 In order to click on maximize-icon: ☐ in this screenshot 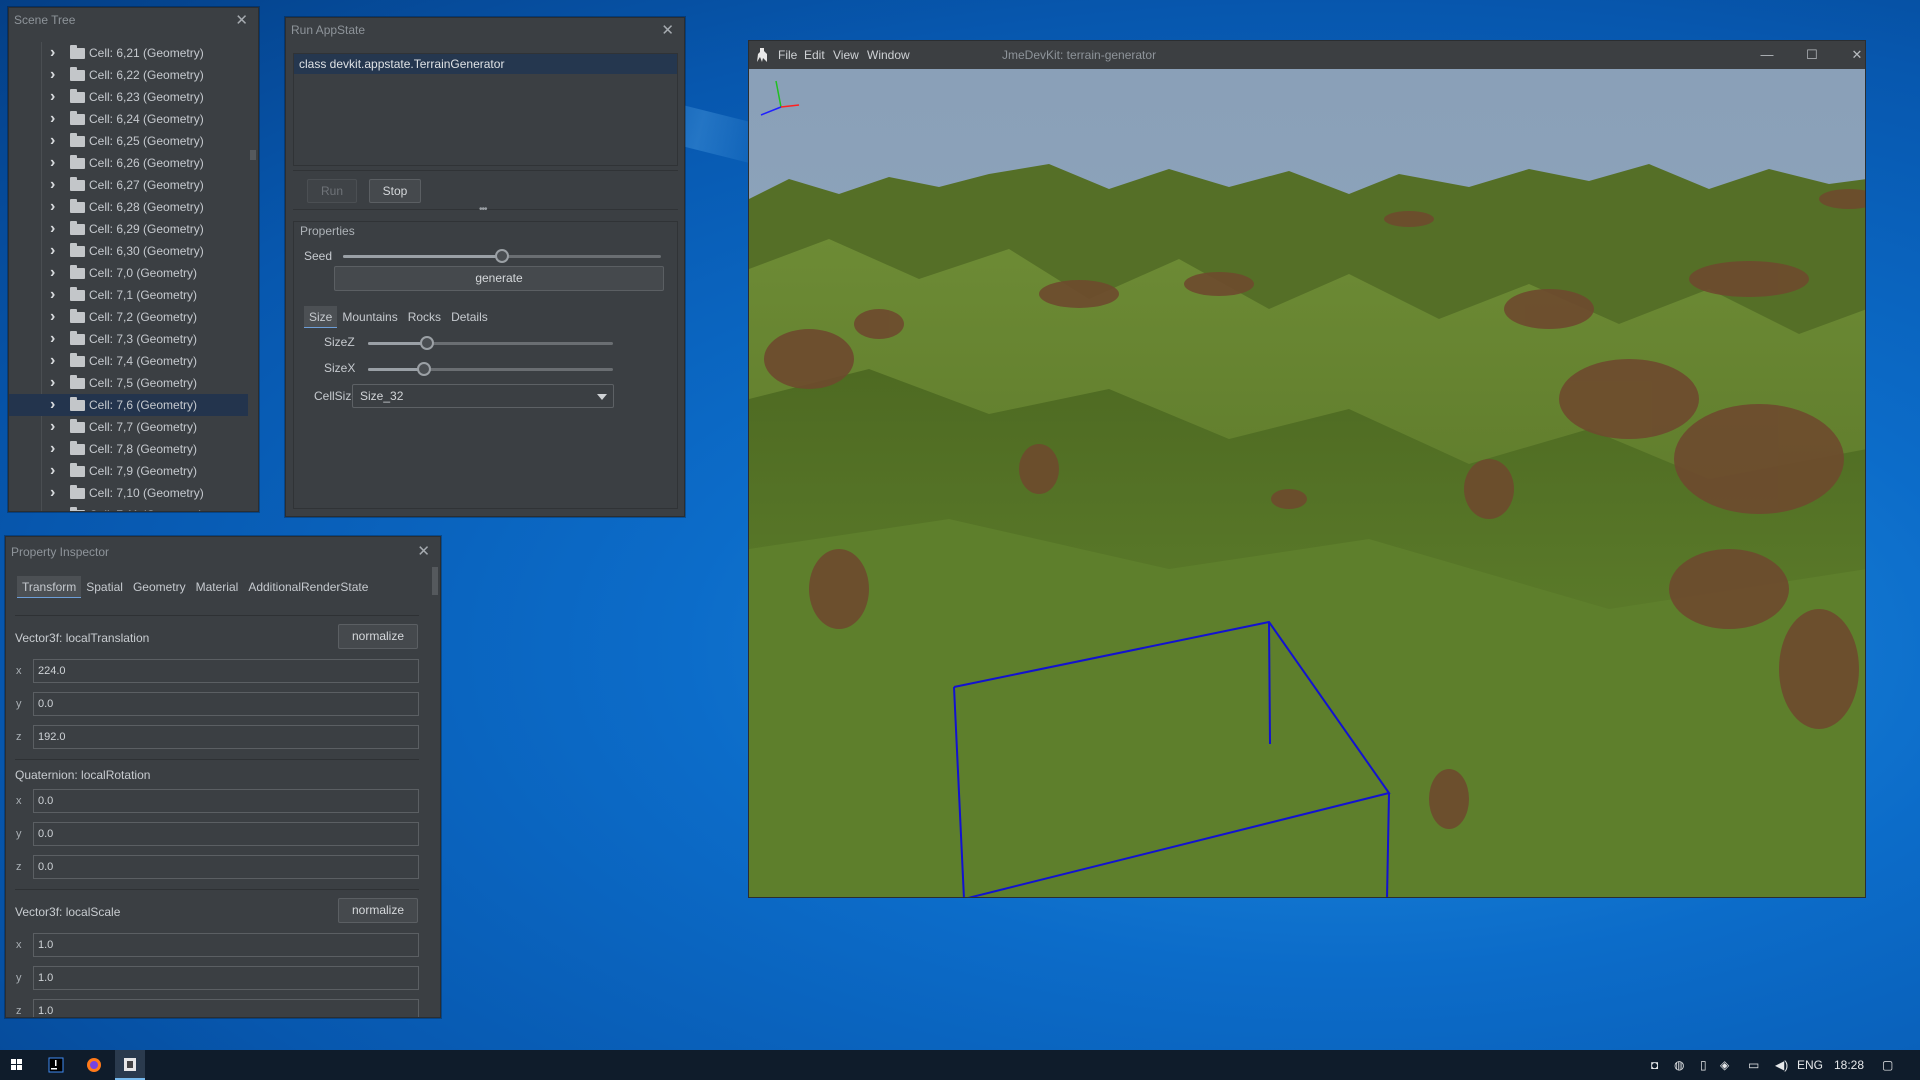, I will do `click(1812, 55)`.